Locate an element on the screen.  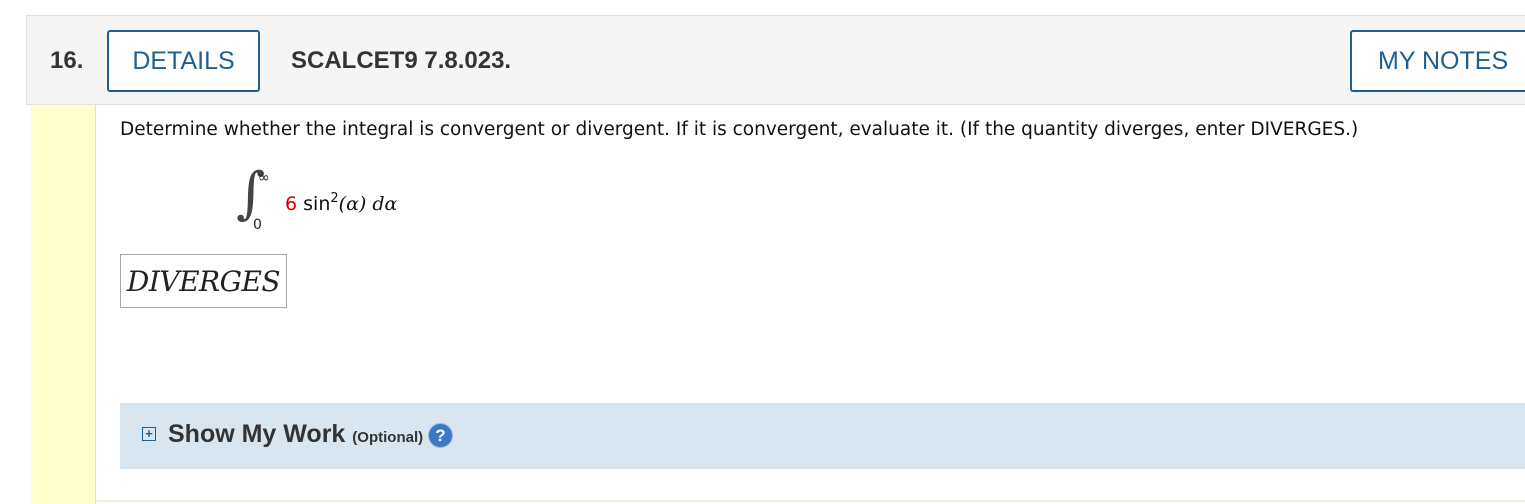
show-my-work-title: Show My Work (Optional) is located at coordinates (295, 434).